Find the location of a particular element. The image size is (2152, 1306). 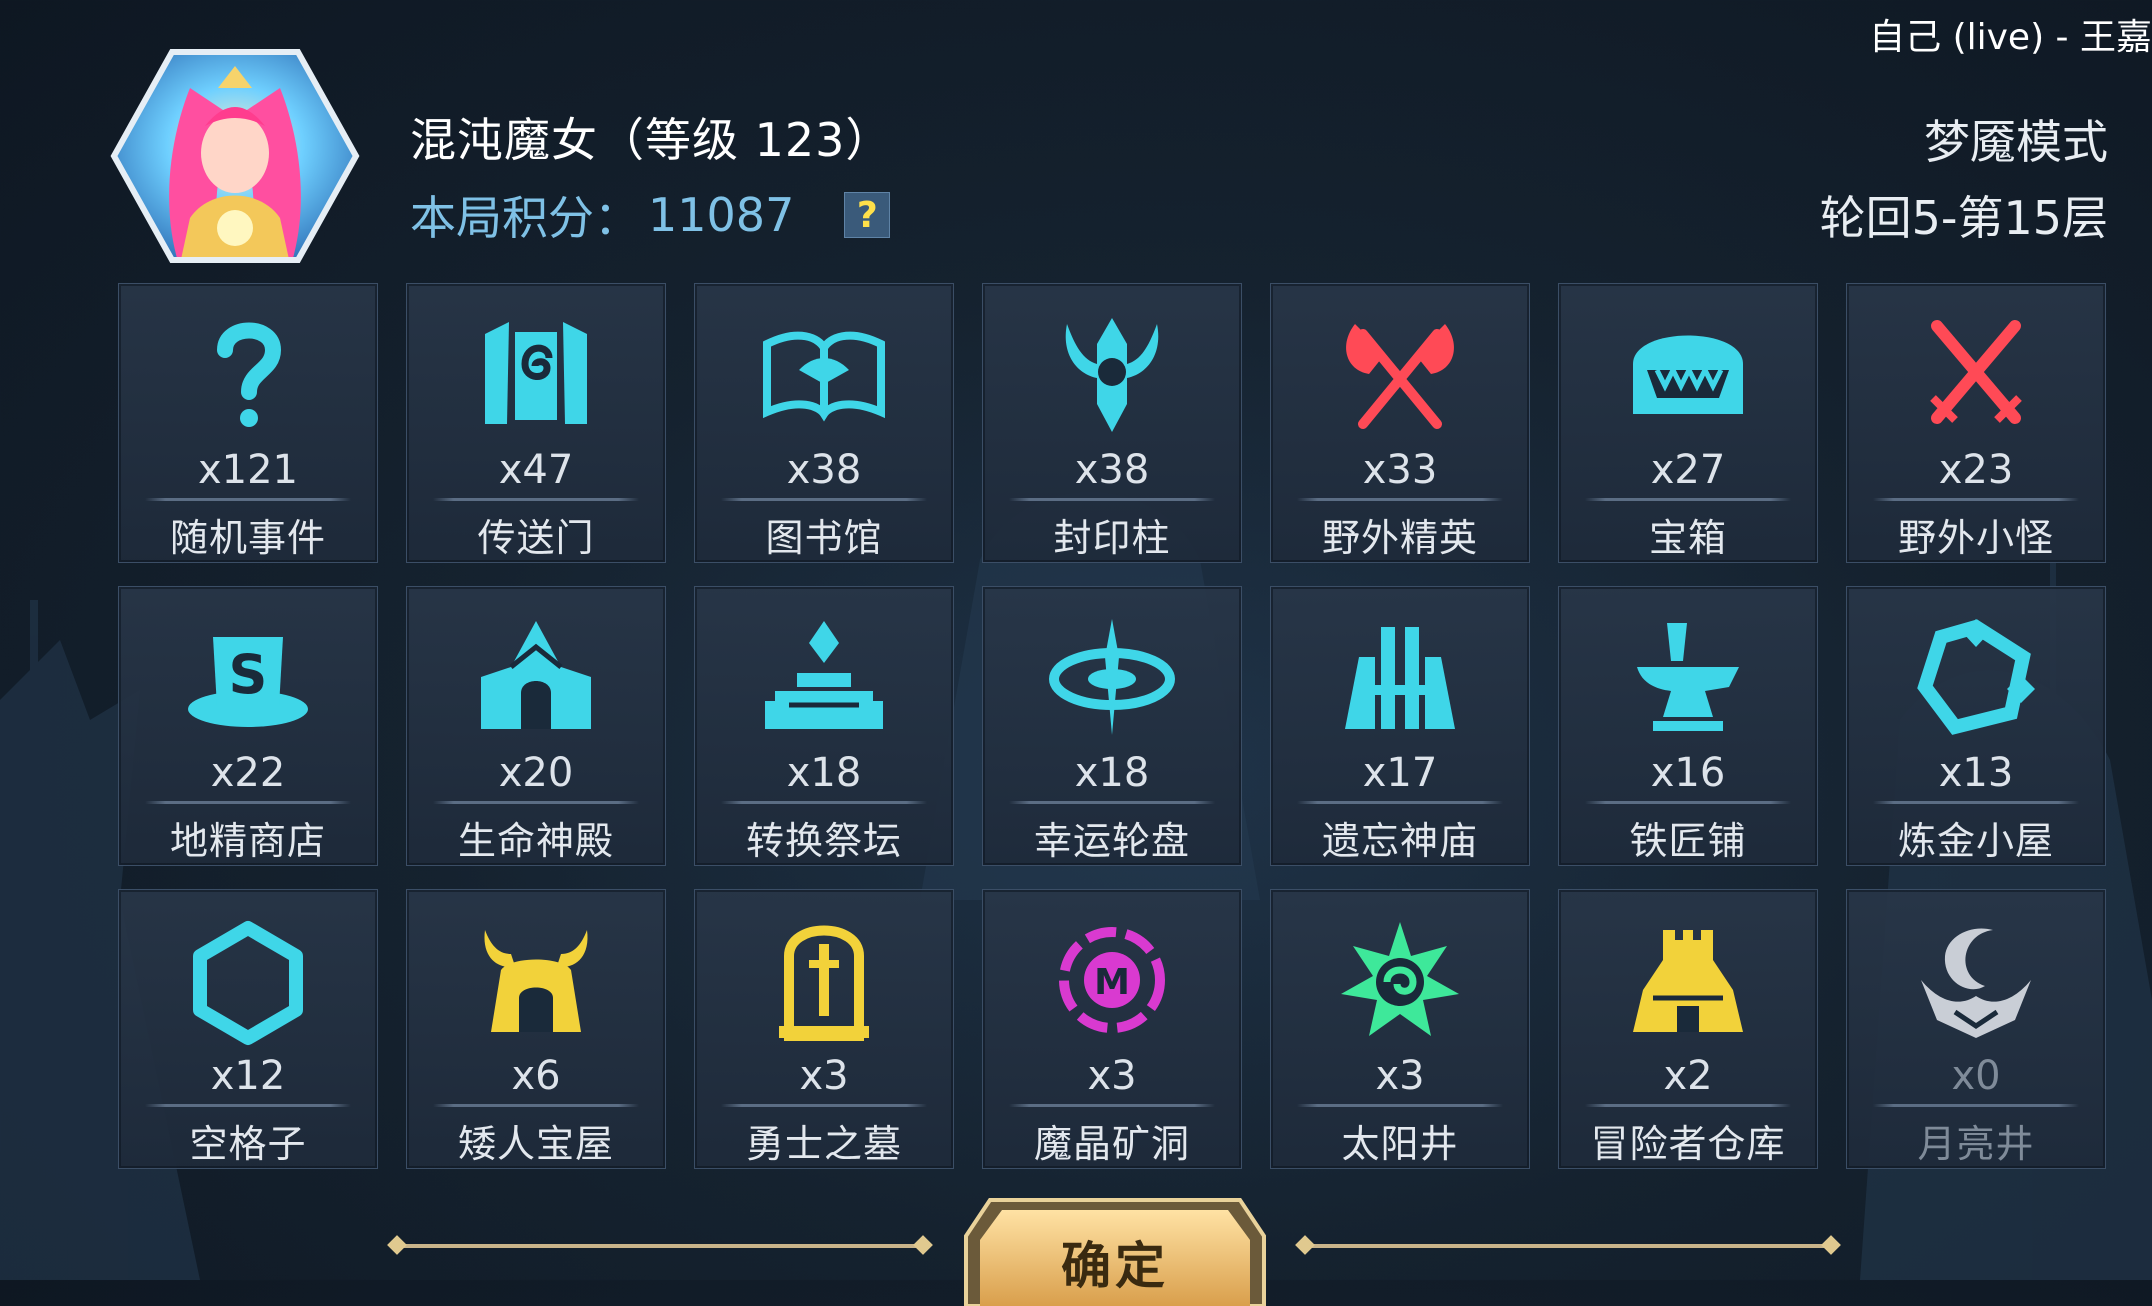

tile-label: 传送门 is located at coordinates (536, 538).